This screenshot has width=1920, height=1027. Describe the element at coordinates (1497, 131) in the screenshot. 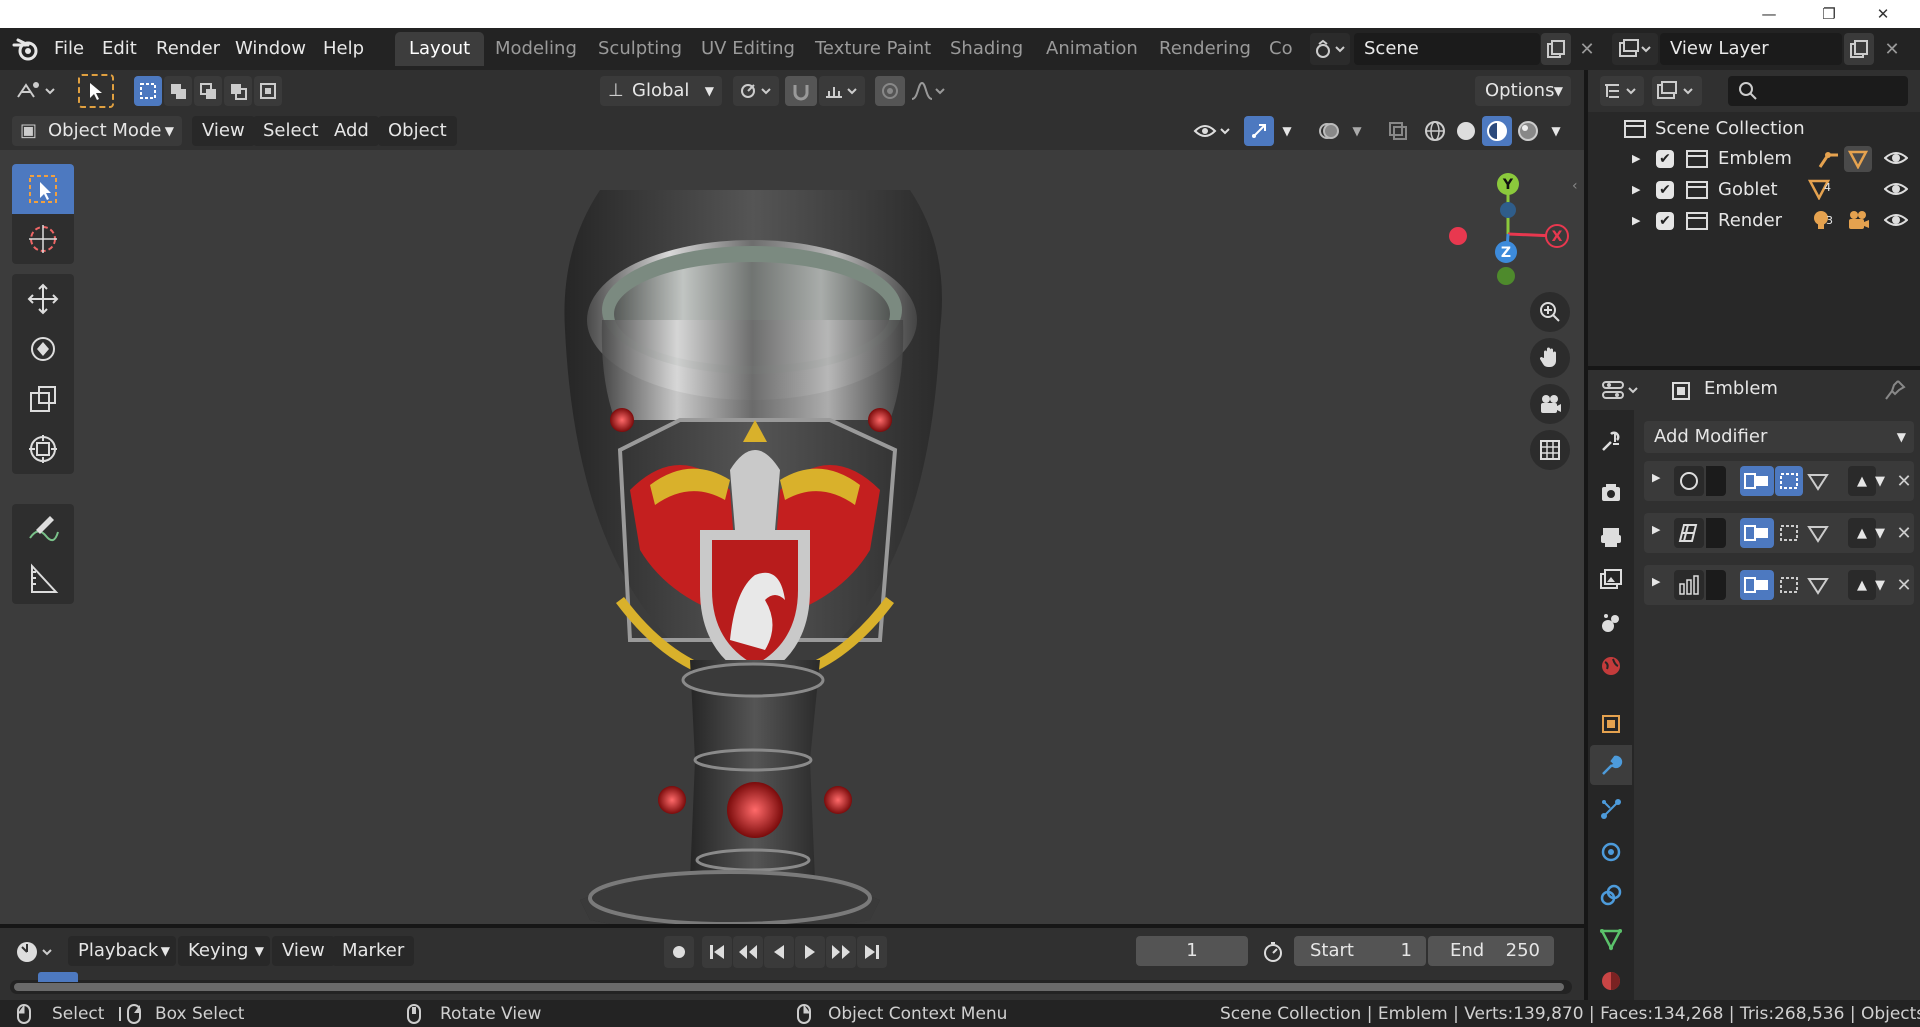

I see `material-preview-icon` at that location.